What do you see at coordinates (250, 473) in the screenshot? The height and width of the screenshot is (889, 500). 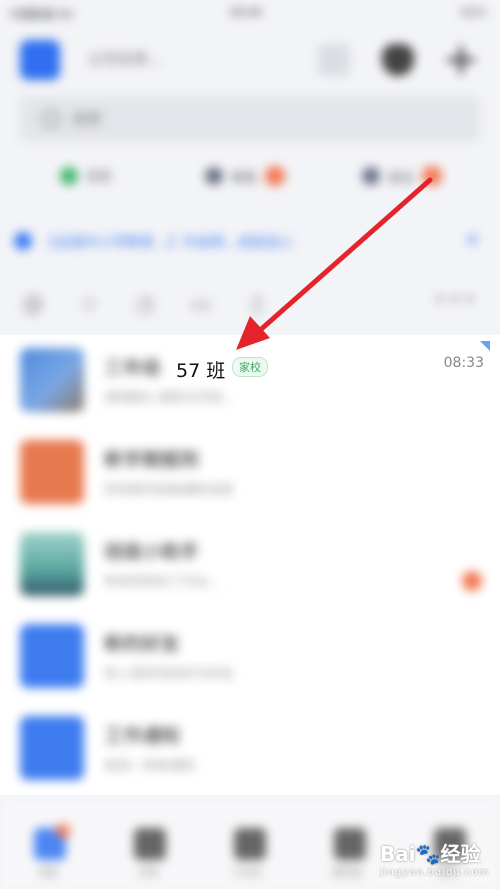 I see `list-item: 新学期报到 您有新的班级通知消息` at bounding box center [250, 473].